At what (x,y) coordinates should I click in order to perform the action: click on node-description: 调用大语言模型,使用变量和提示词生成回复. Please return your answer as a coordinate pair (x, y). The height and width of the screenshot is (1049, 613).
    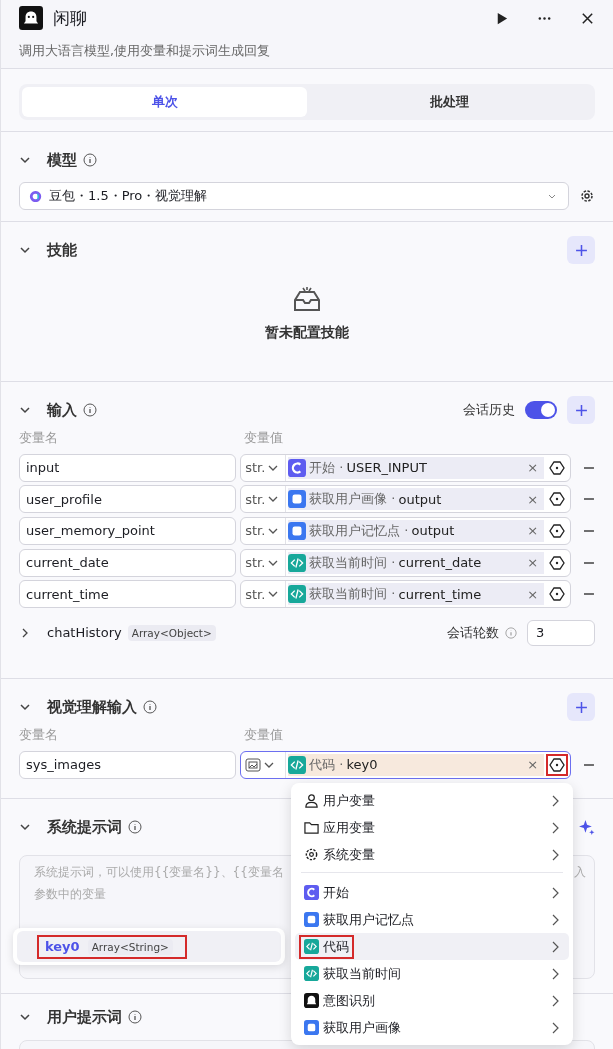
    Looking at the image, I should click on (145, 51).